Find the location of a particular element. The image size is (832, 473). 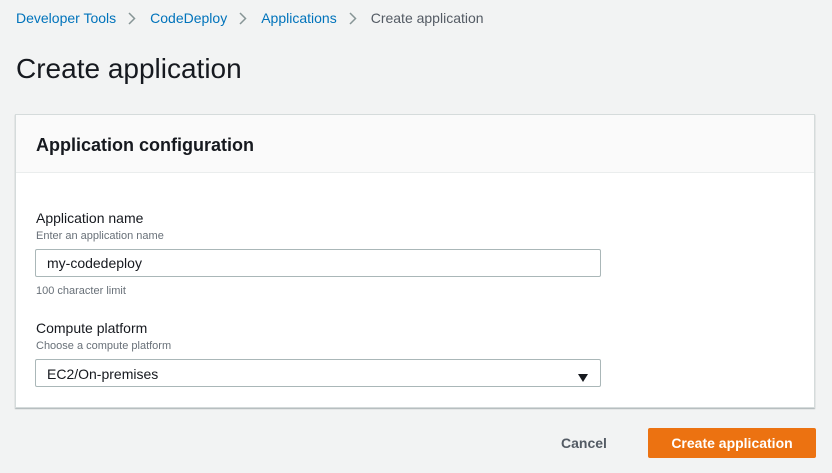

cancel-button: Cancel is located at coordinates (584, 443).